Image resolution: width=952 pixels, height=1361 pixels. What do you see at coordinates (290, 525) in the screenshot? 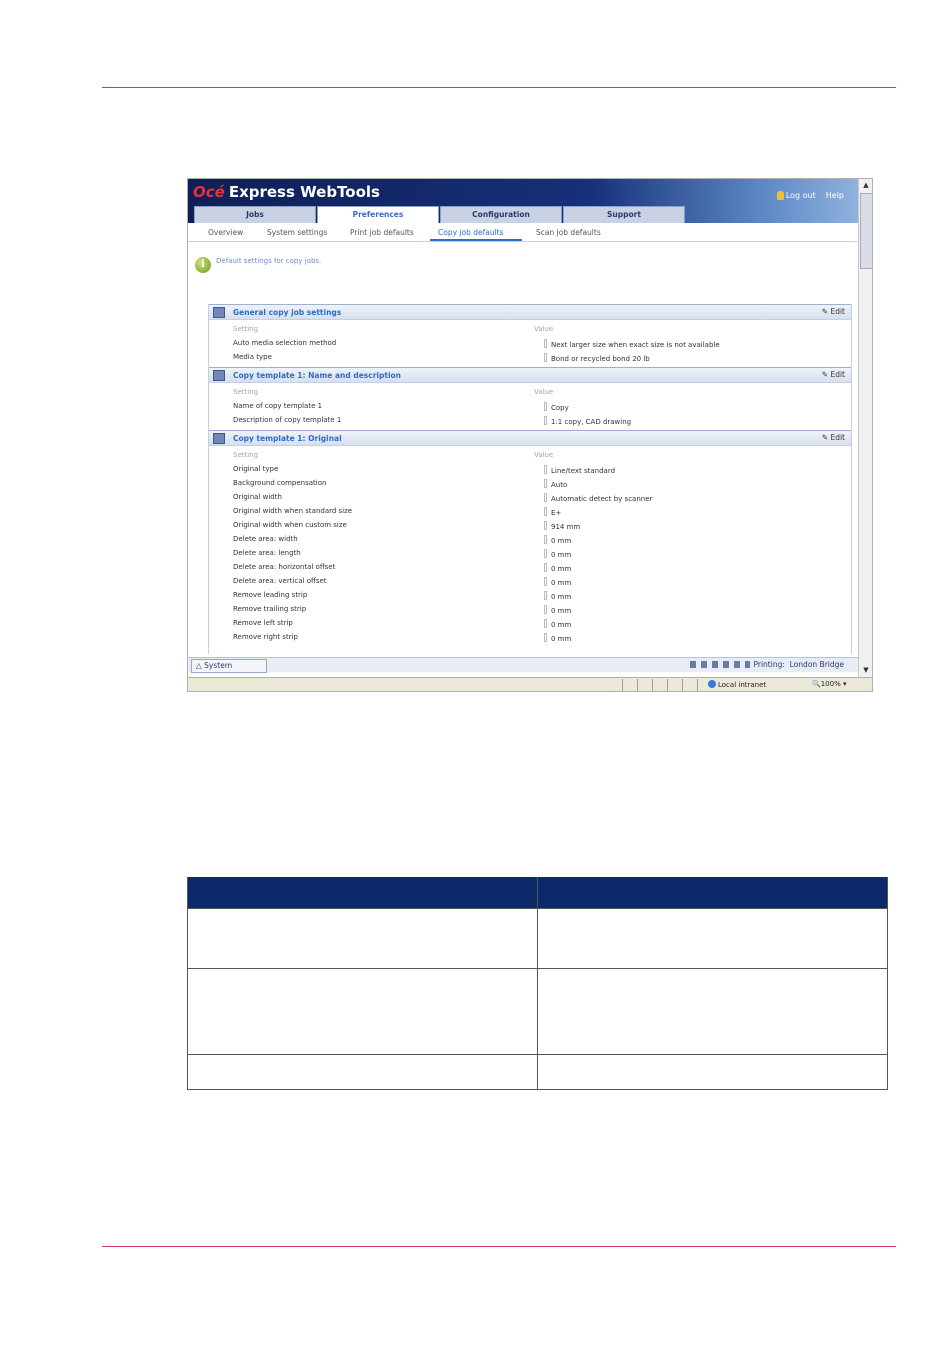
I see `setting-name: Original width when custom size` at bounding box center [290, 525].